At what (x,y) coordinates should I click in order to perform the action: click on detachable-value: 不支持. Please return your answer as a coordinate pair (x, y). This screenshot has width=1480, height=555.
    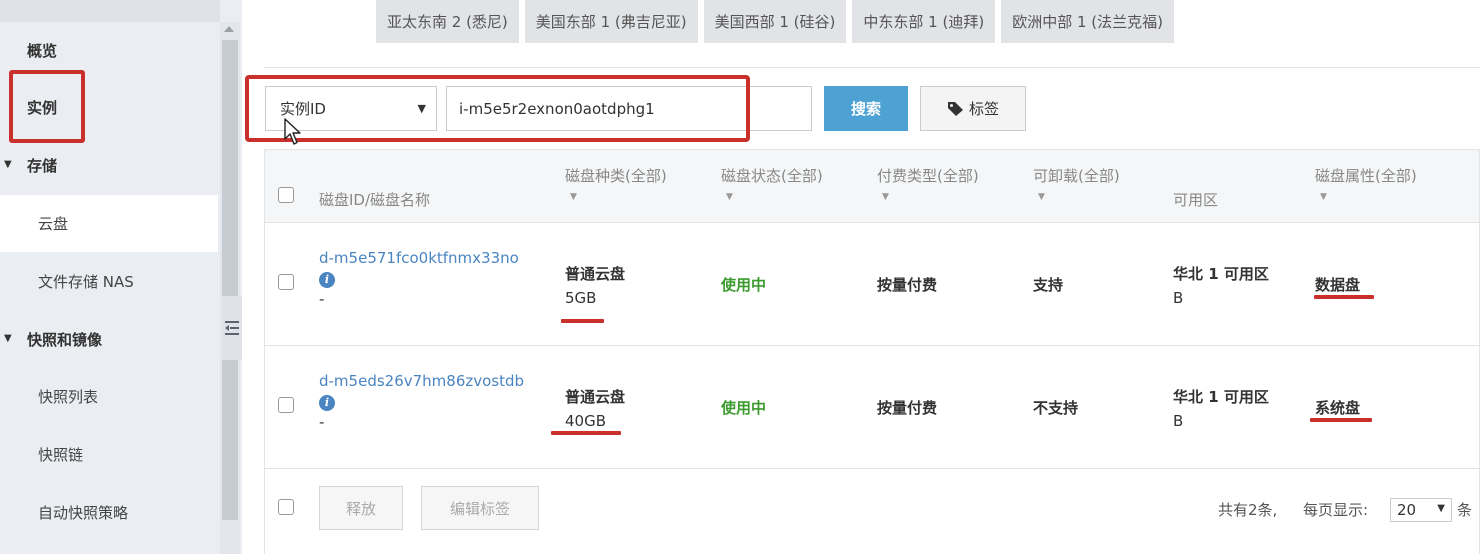
    Looking at the image, I should click on (1056, 408).